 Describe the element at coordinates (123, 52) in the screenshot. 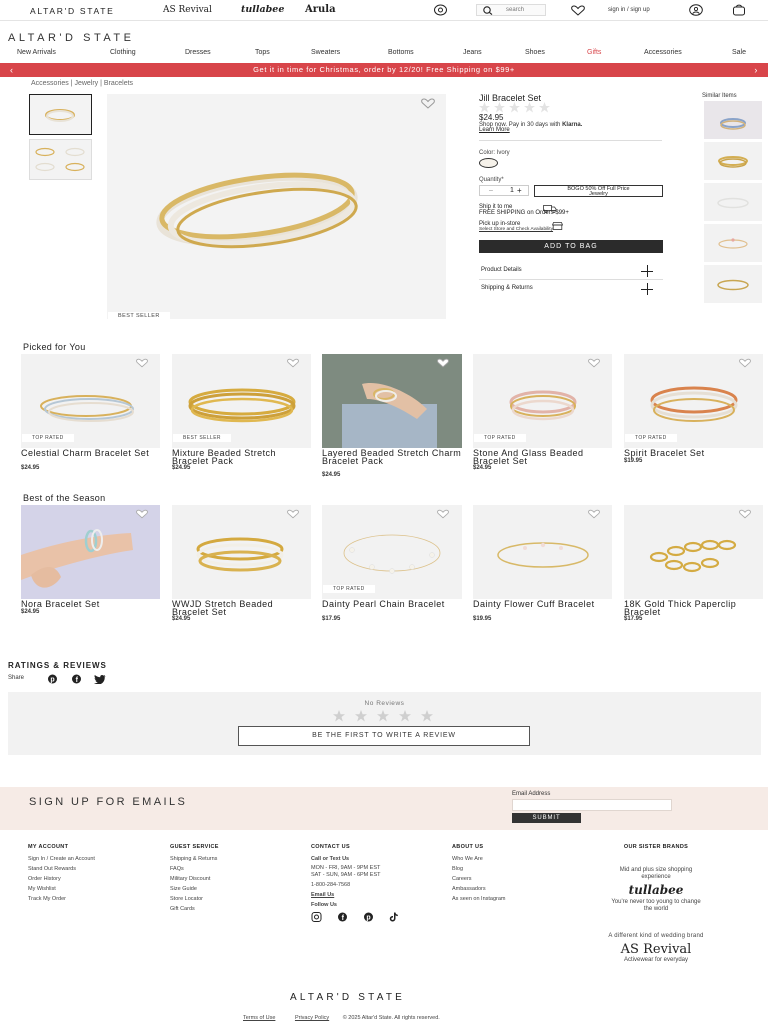

I see `nav-clothing: Clothing` at that location.